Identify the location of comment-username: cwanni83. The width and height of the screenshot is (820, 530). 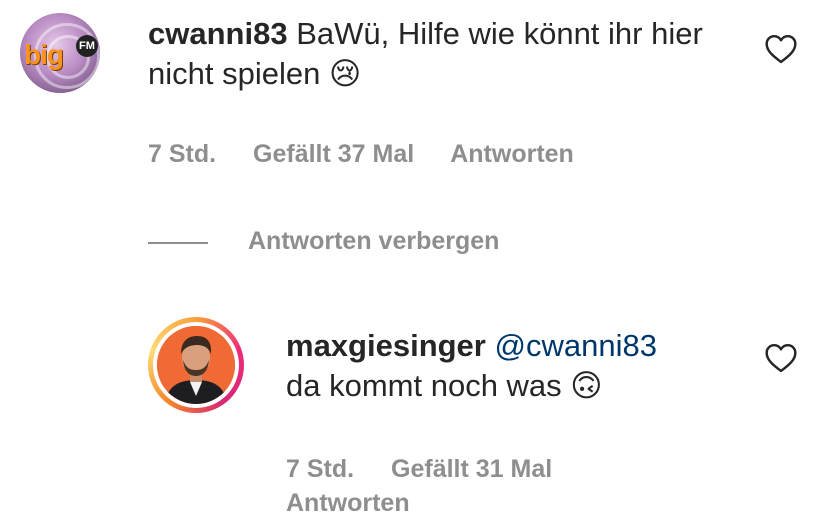
(218, 33).